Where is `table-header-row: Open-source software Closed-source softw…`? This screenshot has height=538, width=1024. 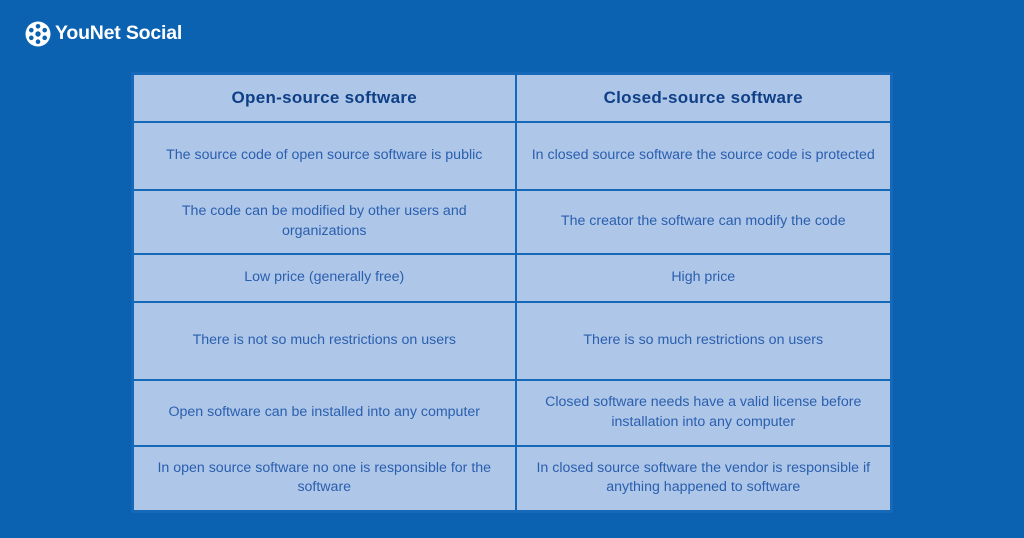 table-header-row: Open-source software Closed-source softw… is located at coordinates (512, 97).